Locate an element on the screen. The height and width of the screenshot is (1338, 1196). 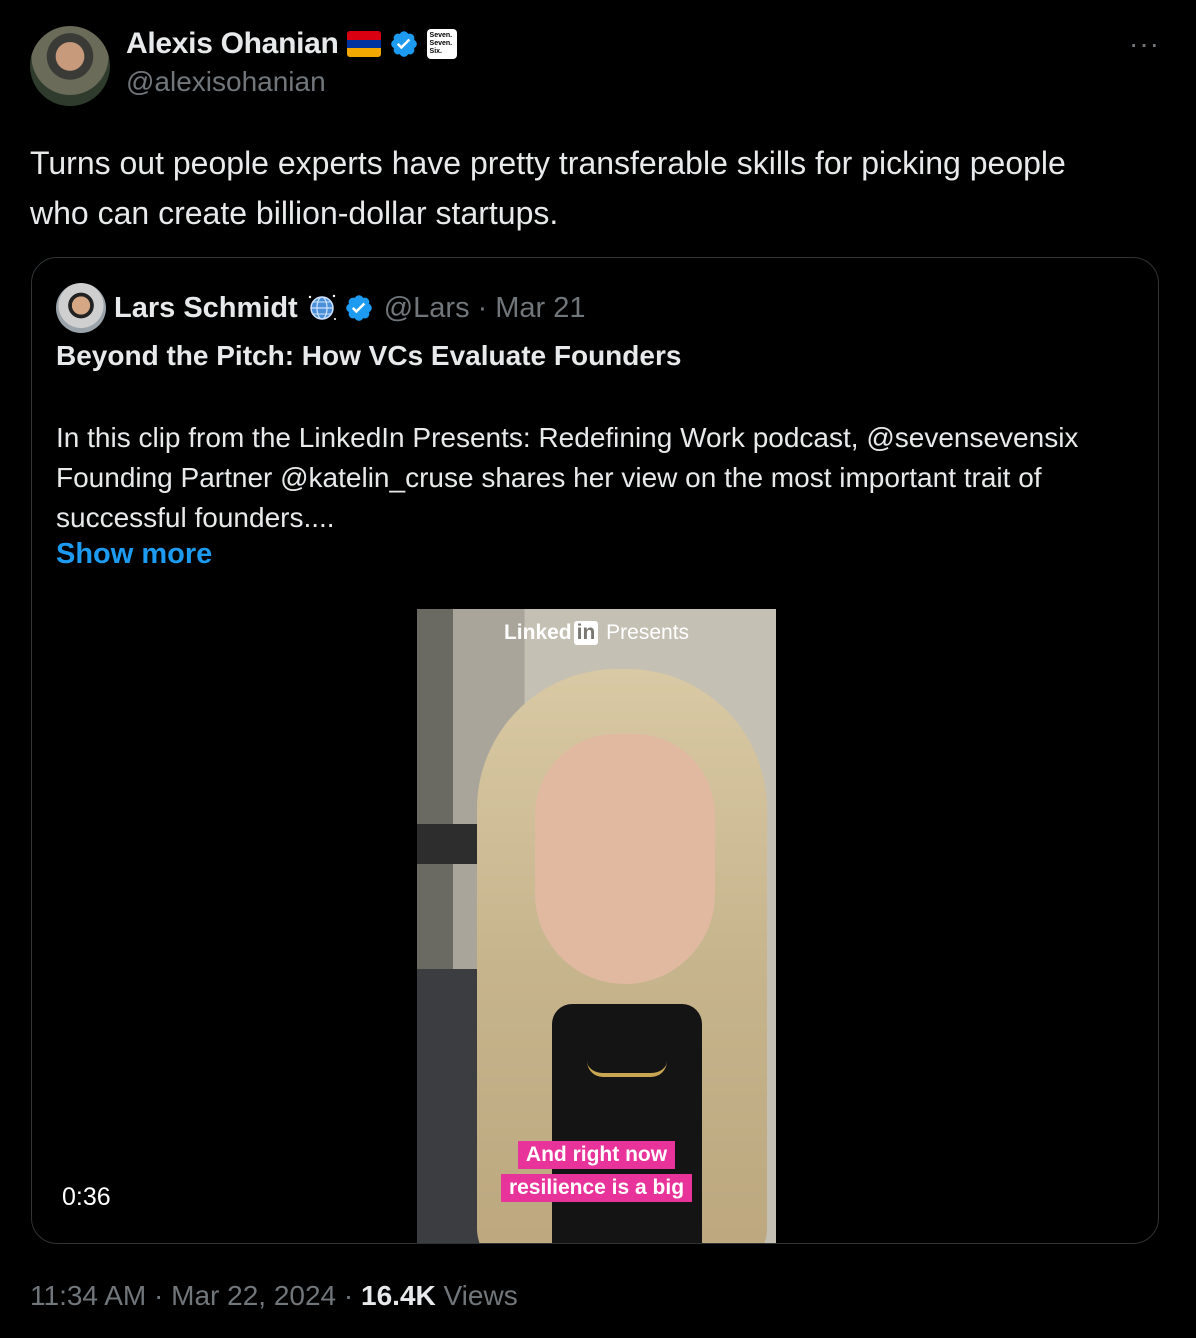
quote-header: Lars Schmidt @Lars · Mar 21 is located at coordinates (321, 308).